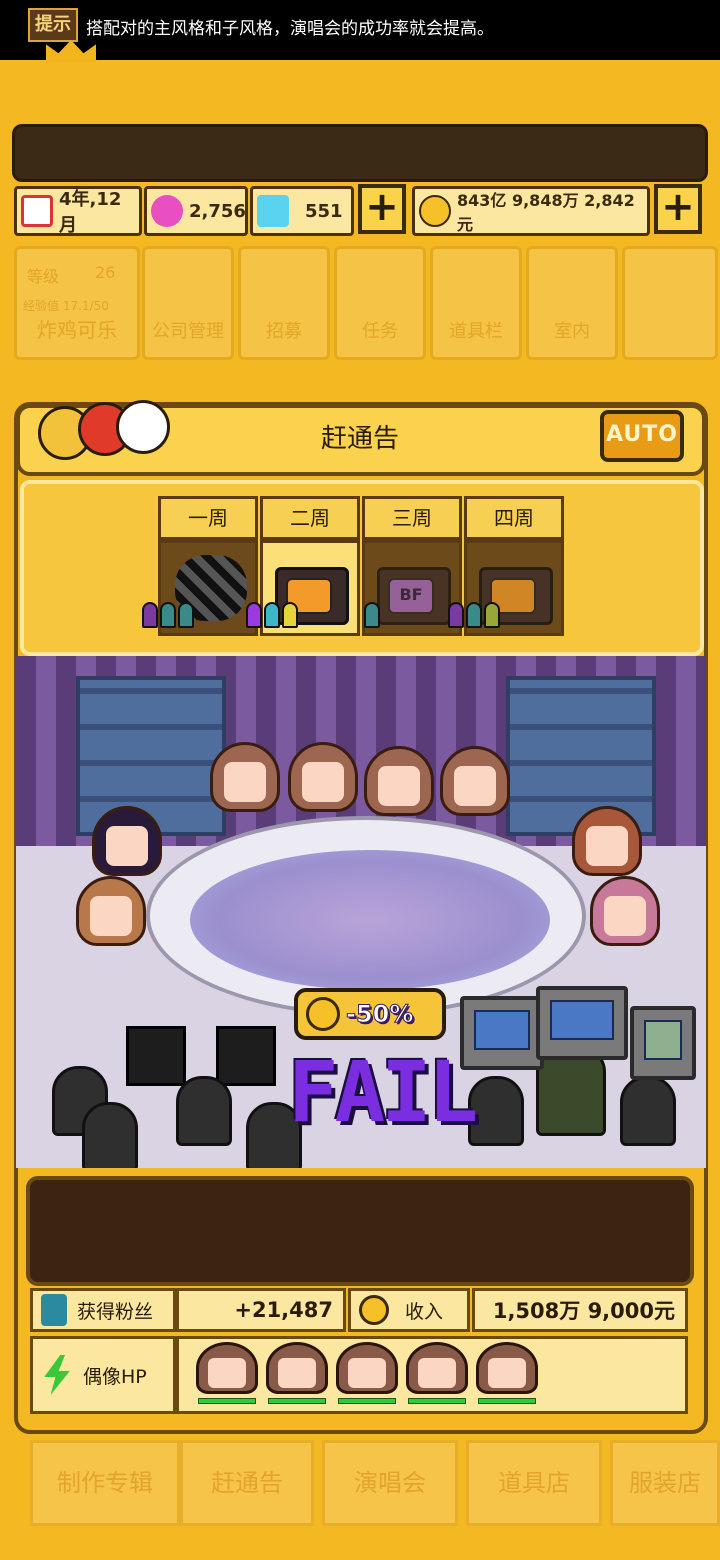 This screenshot has height=1560, width=720. I want to click on bg-menu-company: 公司管理, so click(188, 303).